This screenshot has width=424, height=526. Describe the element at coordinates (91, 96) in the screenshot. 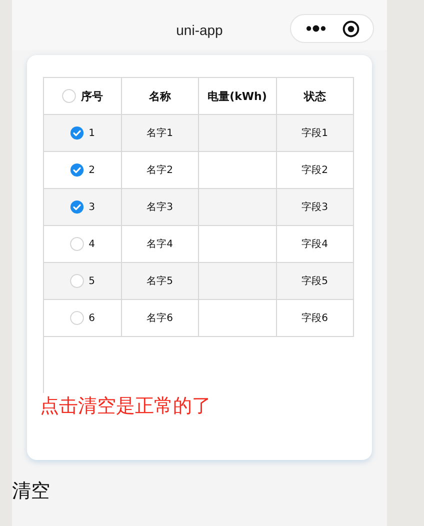

I see `column-header: 序号` at that location.